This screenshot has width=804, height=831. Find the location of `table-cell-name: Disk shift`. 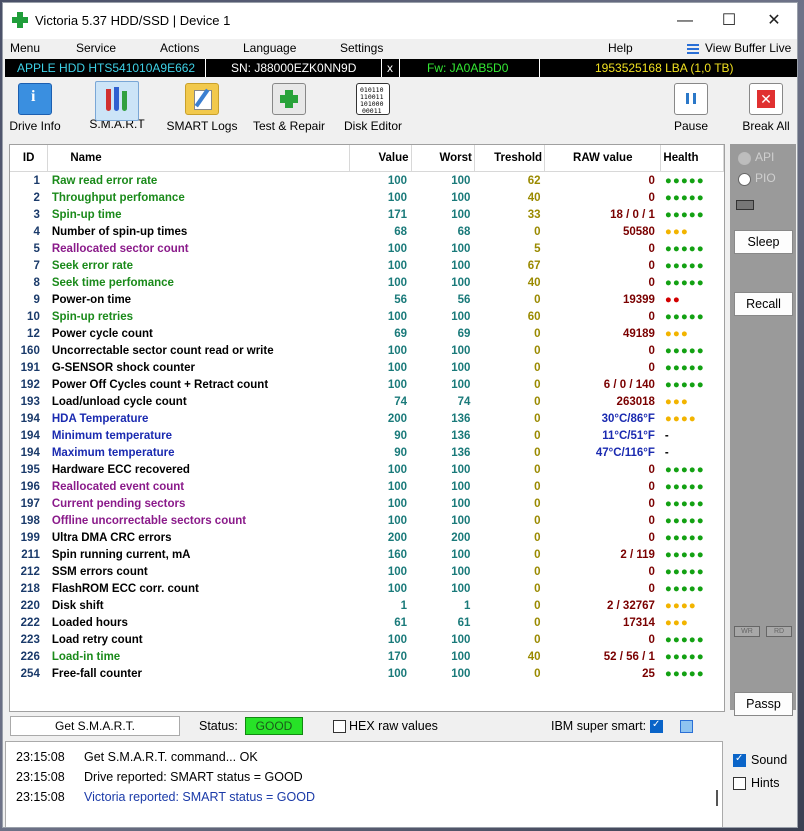

table-cell-name: Disk shift is located at coordinates (77, 605).